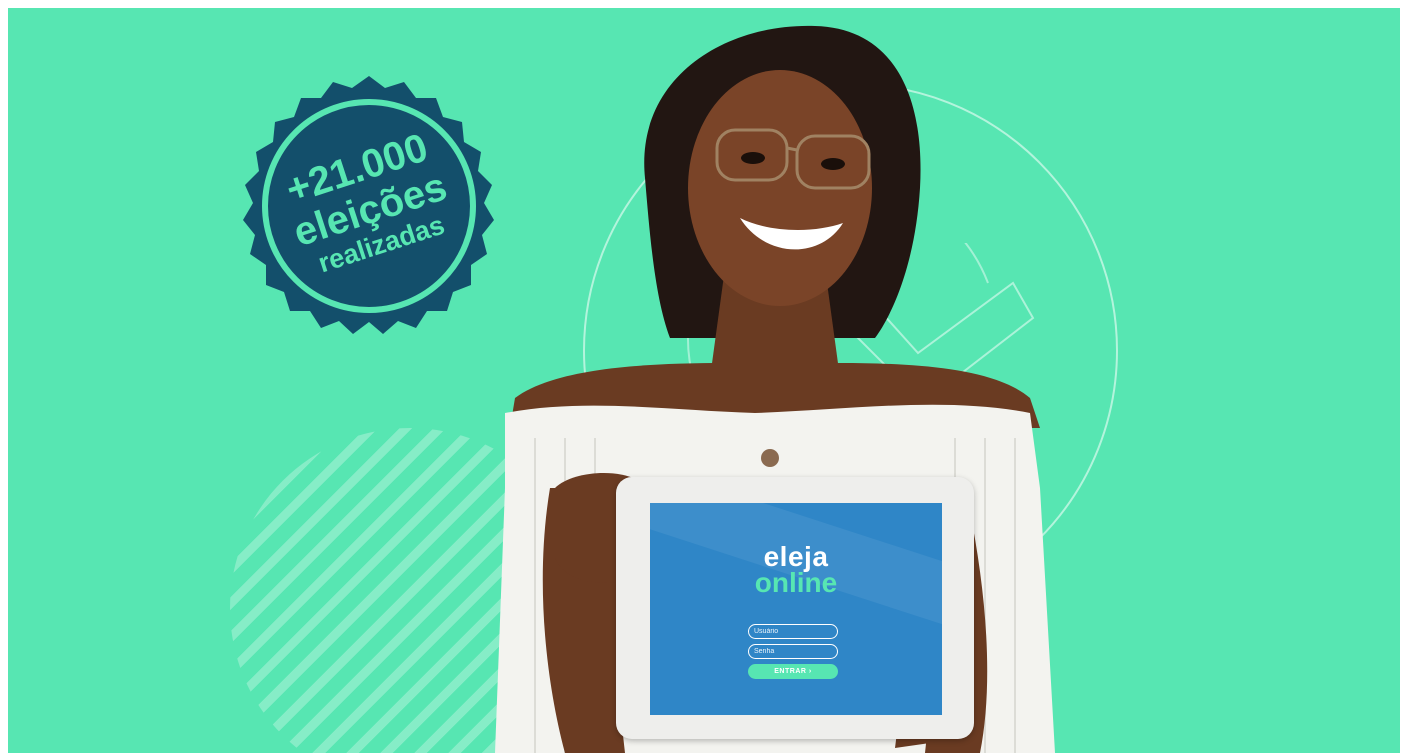 The image size is (1408, 753). Describe the element at coordinates (793, 631) in the screenshot. I see `username-input` at that location.